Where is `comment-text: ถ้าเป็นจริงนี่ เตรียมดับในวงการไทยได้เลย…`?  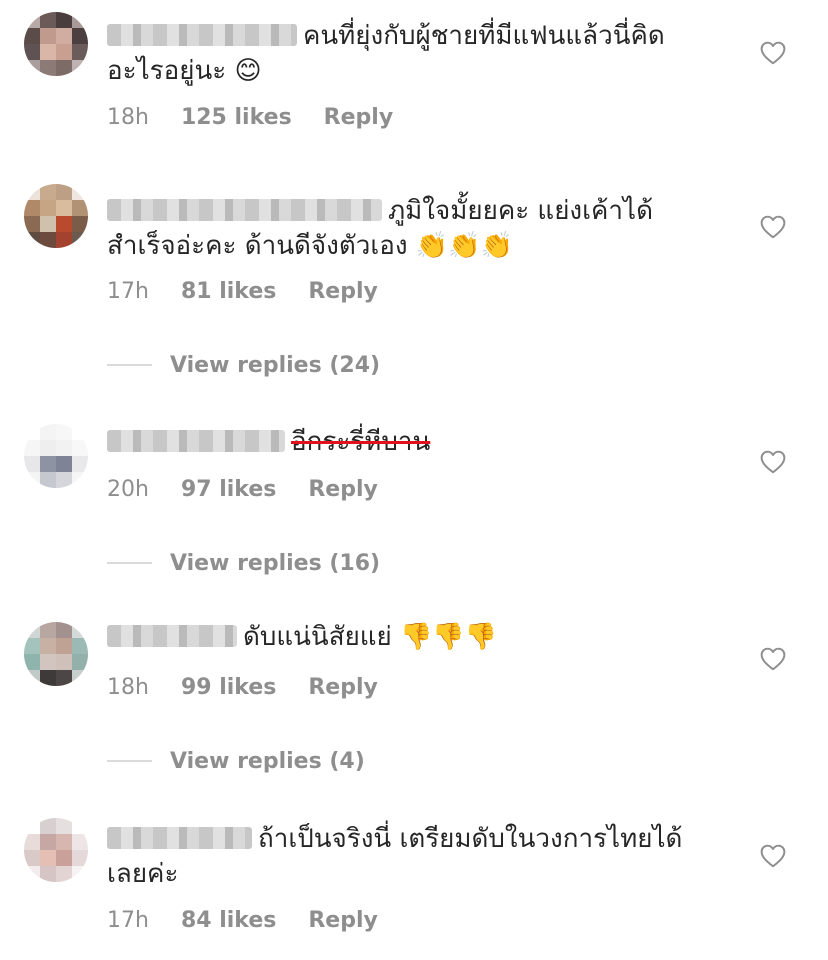 comment-text: ถ้าเป็นจริงนี่ เตรียมดับในวงการไทยได้เลย… is located at coordinates (412, 857).